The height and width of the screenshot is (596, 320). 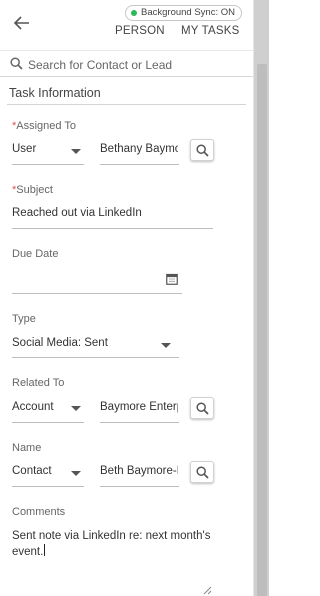 I want to click on related-to-label: Related To, so click(x=38, y=383).